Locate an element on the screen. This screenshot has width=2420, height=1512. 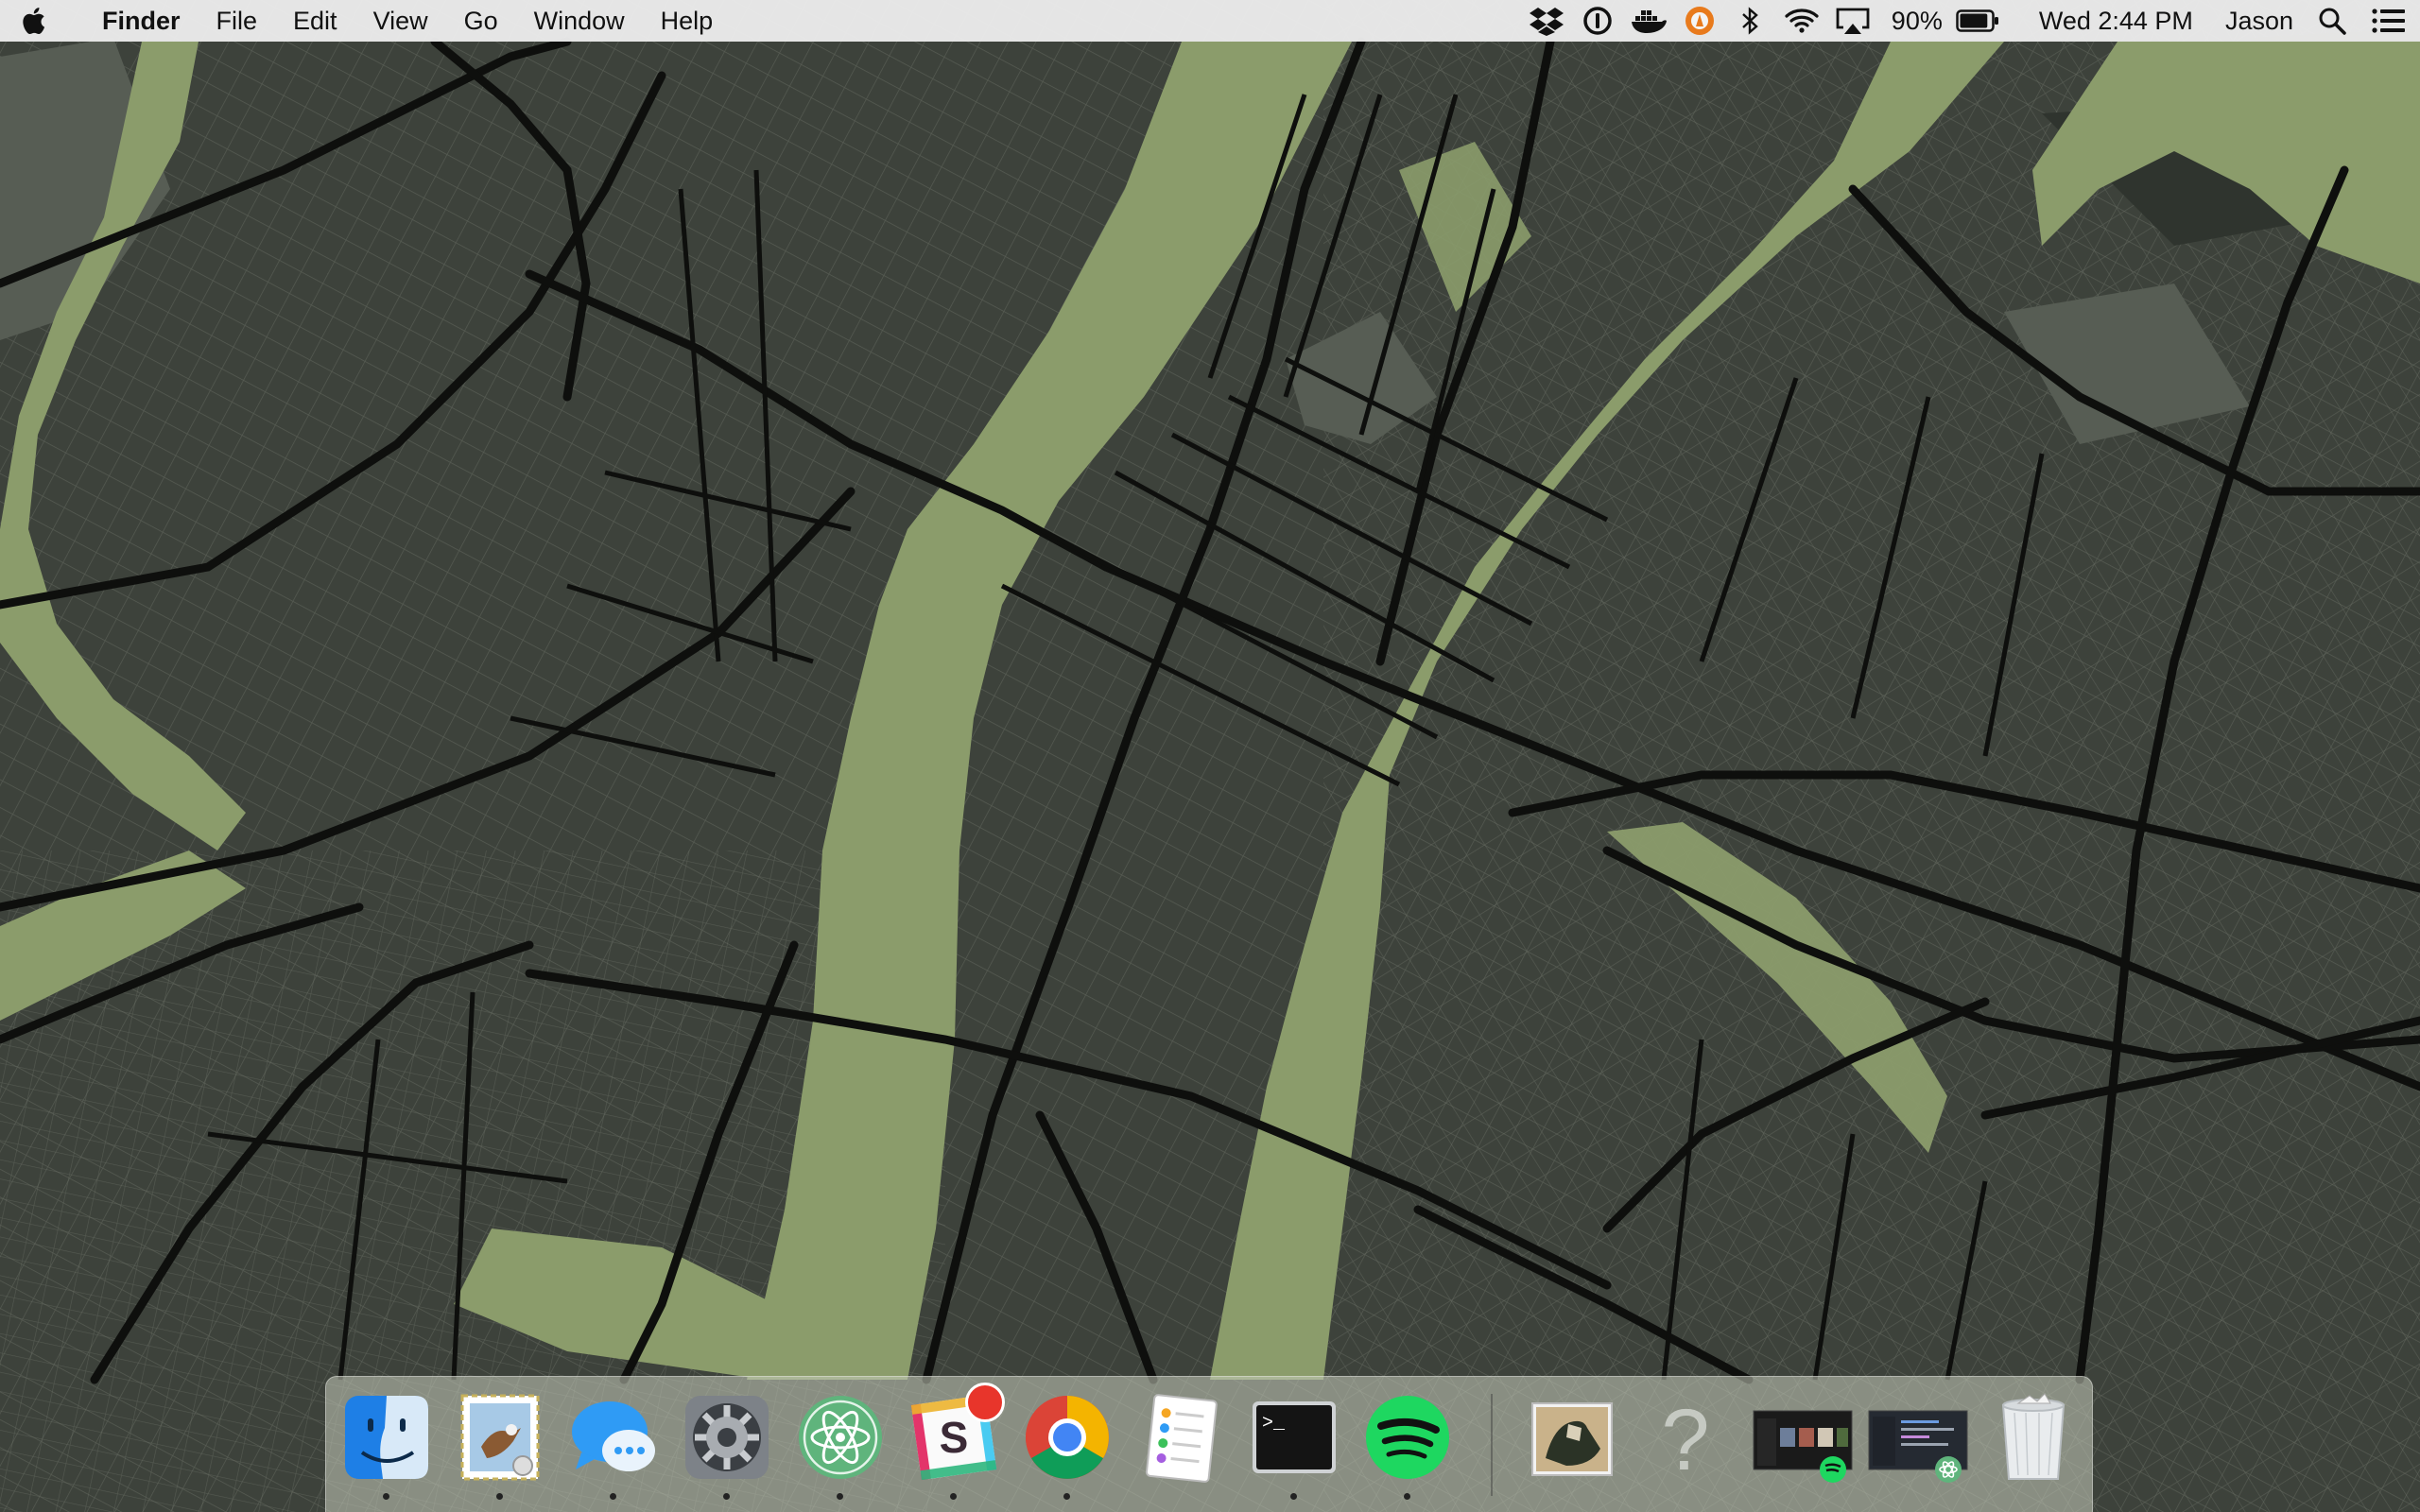
dock-item-downloads-stack is located at coordinates (1572, 1439).